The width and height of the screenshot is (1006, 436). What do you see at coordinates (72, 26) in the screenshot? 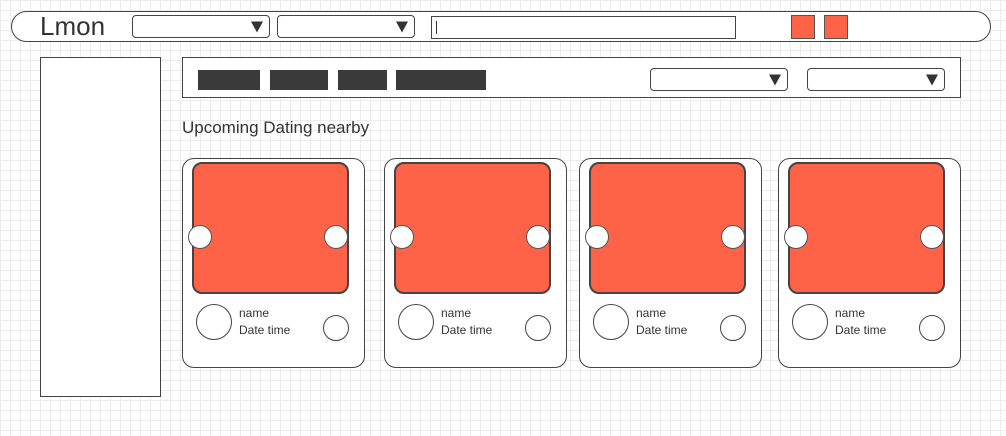
I see `app-logo: Lmon` at bounding box center [72, 26].